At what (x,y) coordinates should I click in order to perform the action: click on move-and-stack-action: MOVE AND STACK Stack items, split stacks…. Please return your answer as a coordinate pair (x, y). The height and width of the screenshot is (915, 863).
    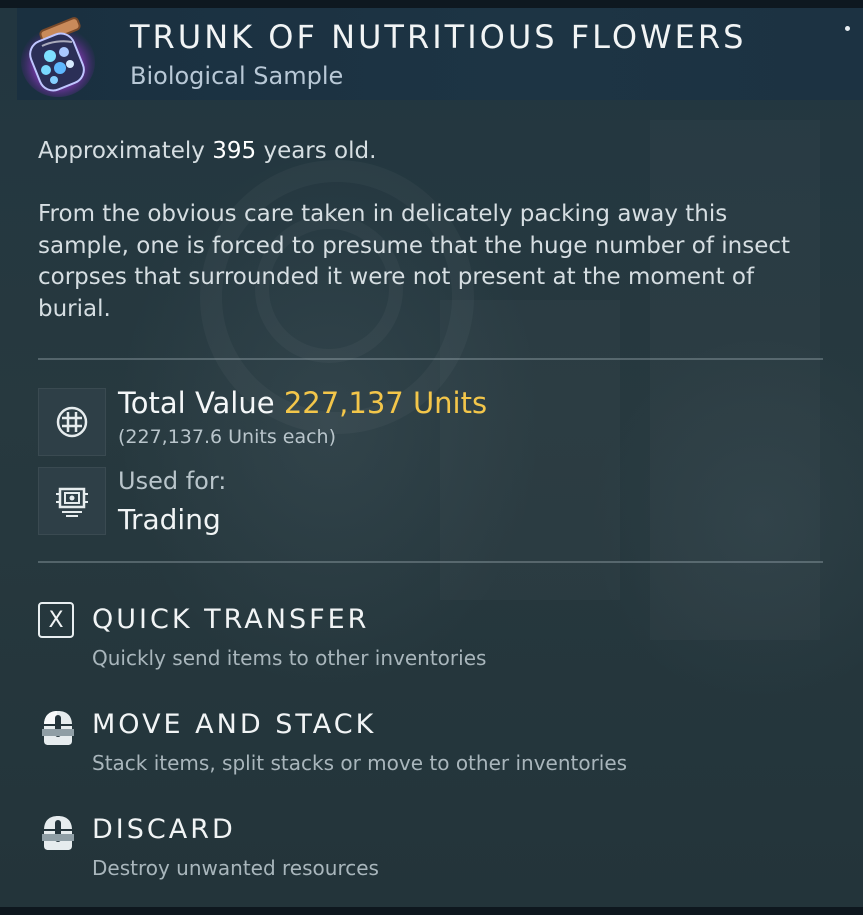
    Looking at the image, I should click on (438, 747).